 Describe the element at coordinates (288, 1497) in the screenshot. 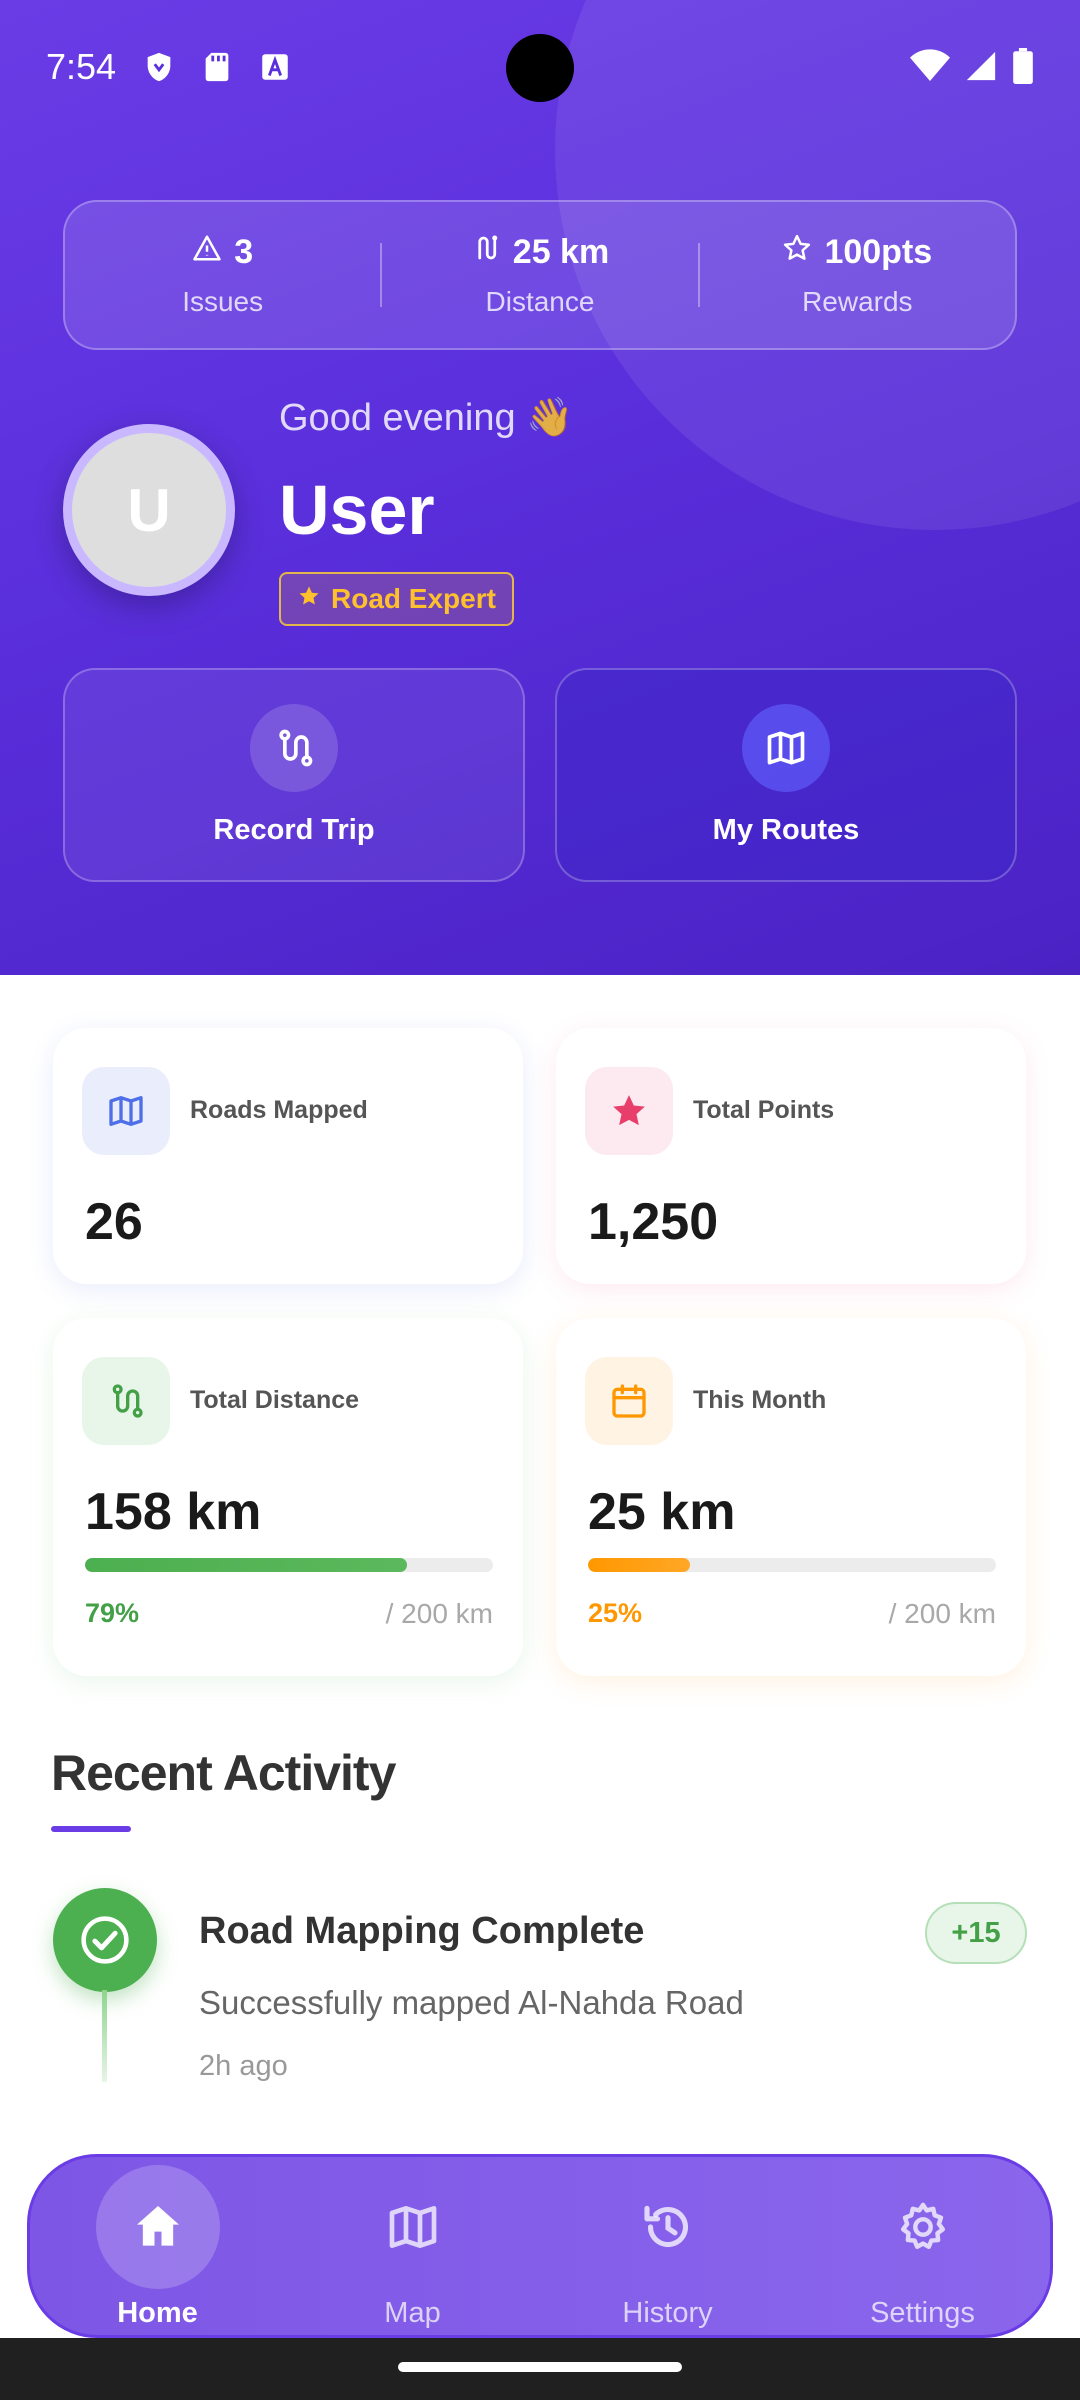

I see `total-distance-card: Total Distance 158 km 79% / 200 km` at that location.